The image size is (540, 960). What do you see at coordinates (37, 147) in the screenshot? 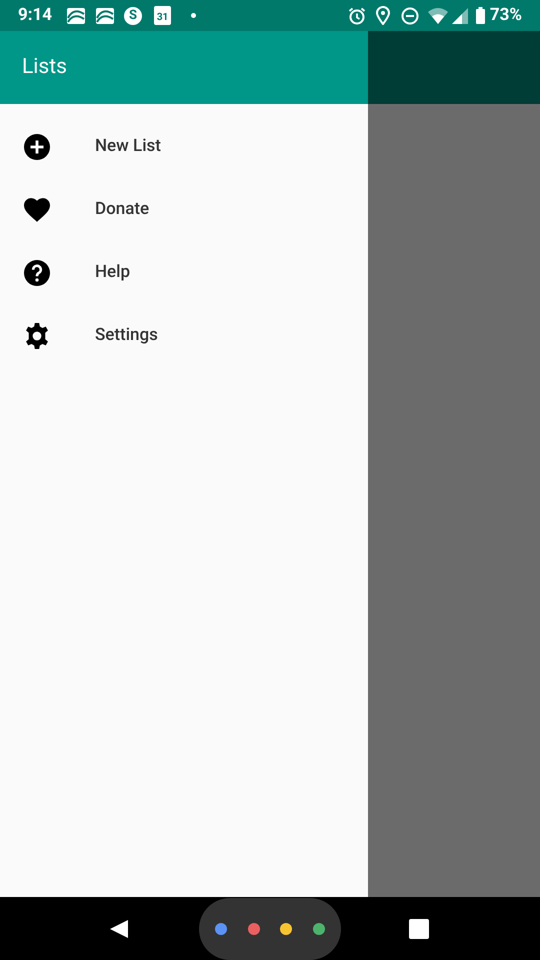
I see `add-icon` at bounding box center [37, 147].